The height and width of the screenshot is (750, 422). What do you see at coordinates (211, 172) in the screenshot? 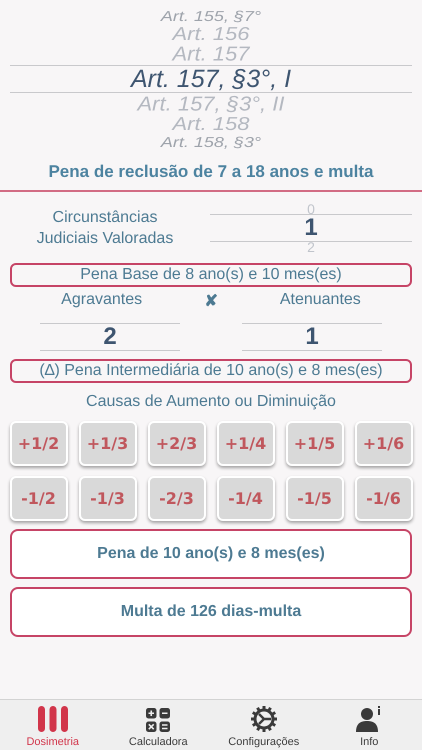
I see `penalty-title: Pena de reclusão de 7 a 18 anos e multa` at bounding box center [211, 172].